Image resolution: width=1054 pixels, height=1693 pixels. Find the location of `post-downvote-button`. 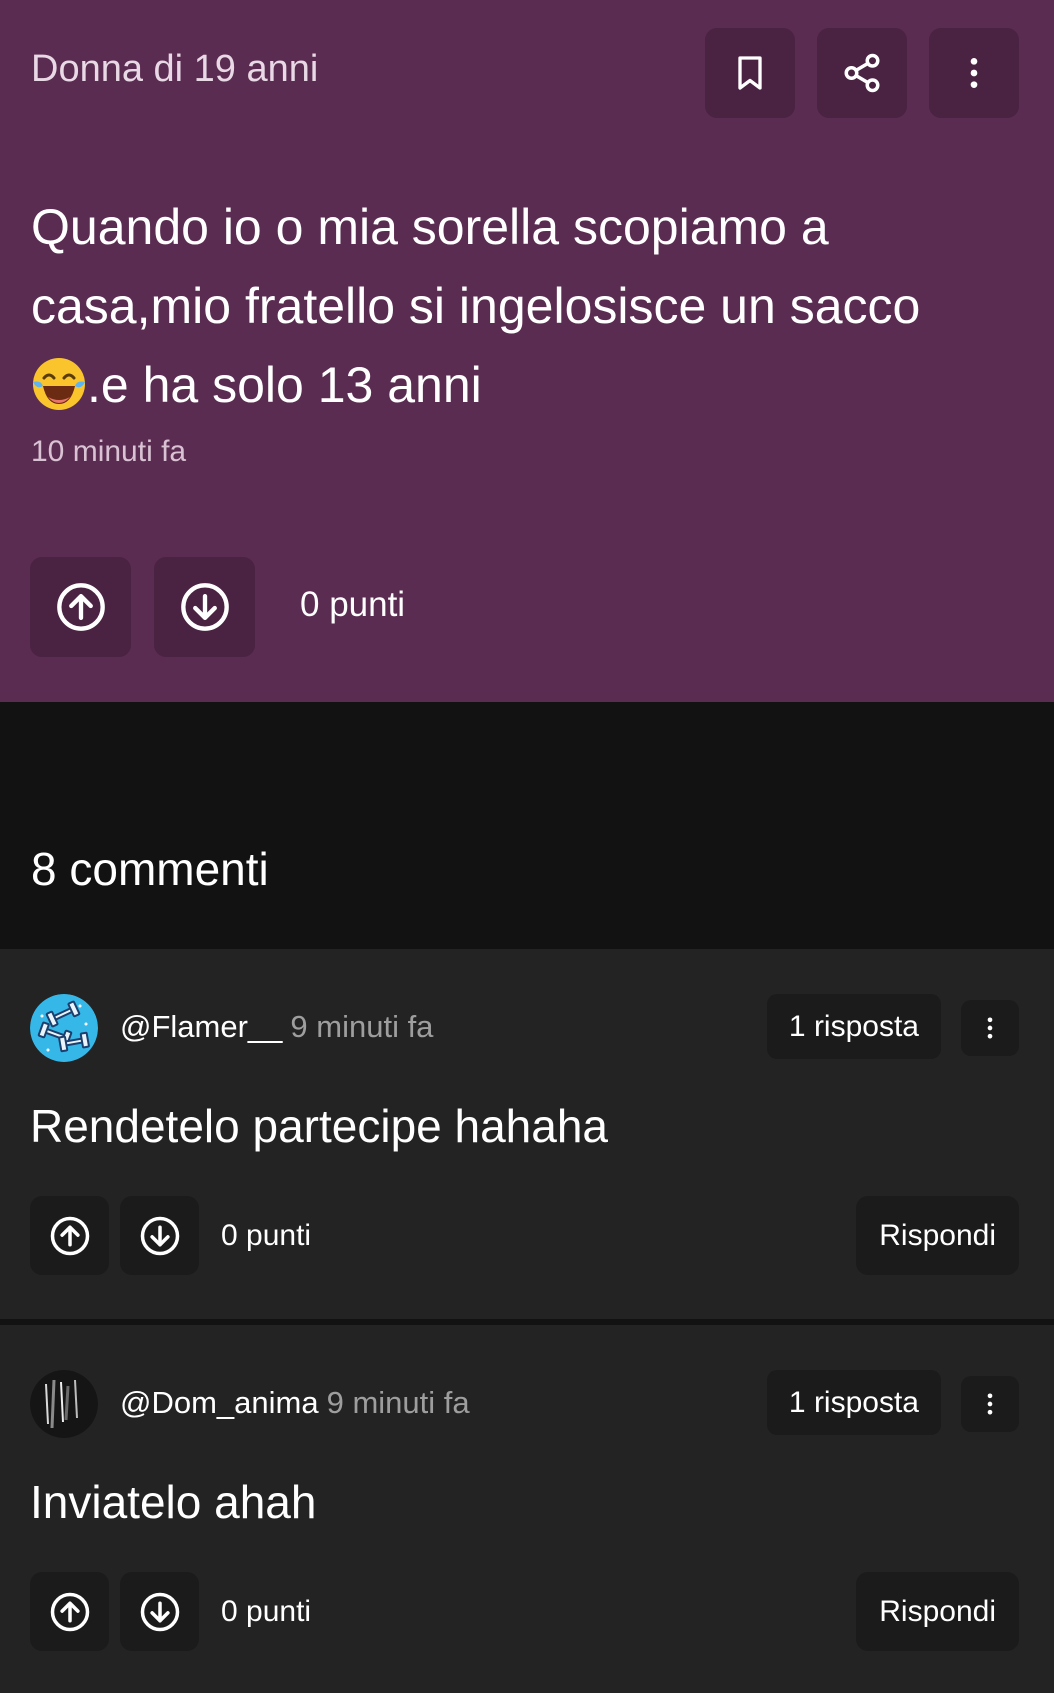

post-downvote-button is located at coordinates (204, 607).